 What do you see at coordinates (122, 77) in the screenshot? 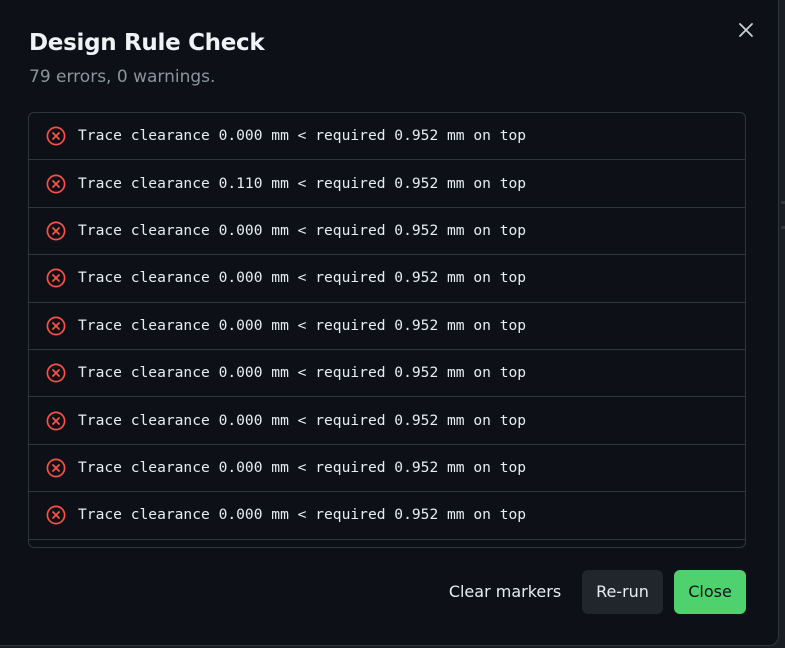
I see `drc-summary: 79 errors, 0 warnings.` at bounding box center [122, 77].